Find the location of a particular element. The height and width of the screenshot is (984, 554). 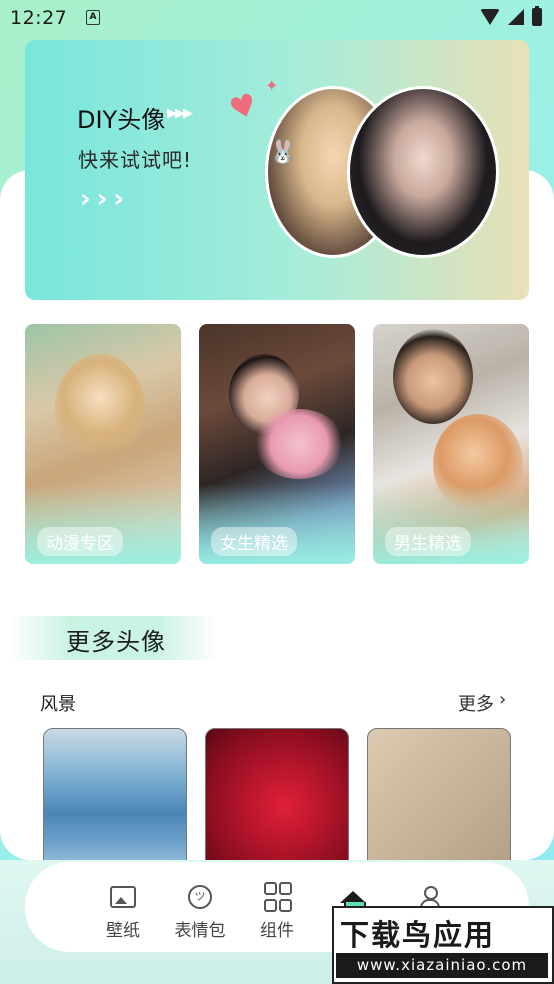

category-card-girls: 女生精选 is located at coordinates (277, 444).